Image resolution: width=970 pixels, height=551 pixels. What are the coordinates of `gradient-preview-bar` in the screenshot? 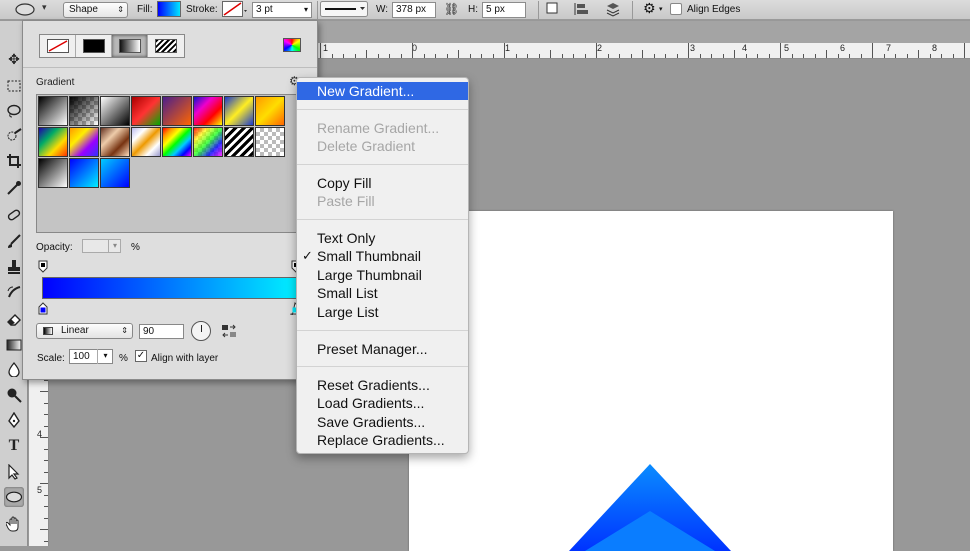 It's located at (171, 288).